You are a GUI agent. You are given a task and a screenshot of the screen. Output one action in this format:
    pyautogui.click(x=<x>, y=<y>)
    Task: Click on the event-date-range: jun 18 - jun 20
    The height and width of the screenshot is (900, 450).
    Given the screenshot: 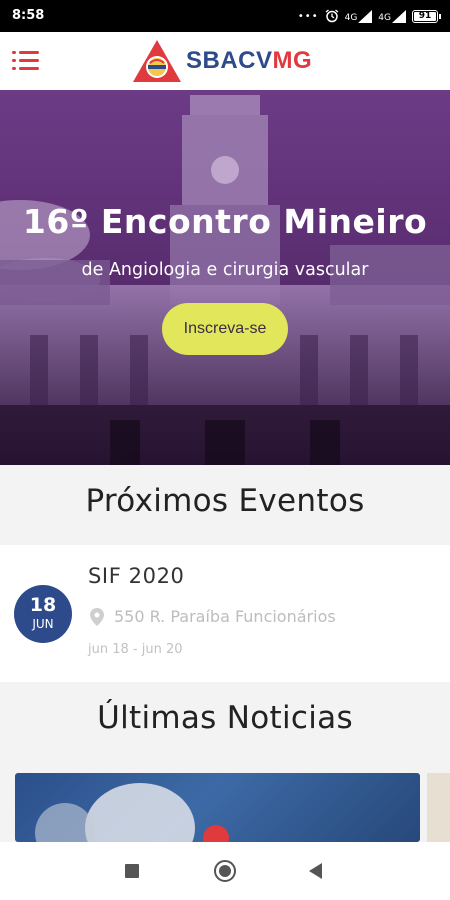 What is the action you would take?
    pyautogui.click(x=135, y=649)
    